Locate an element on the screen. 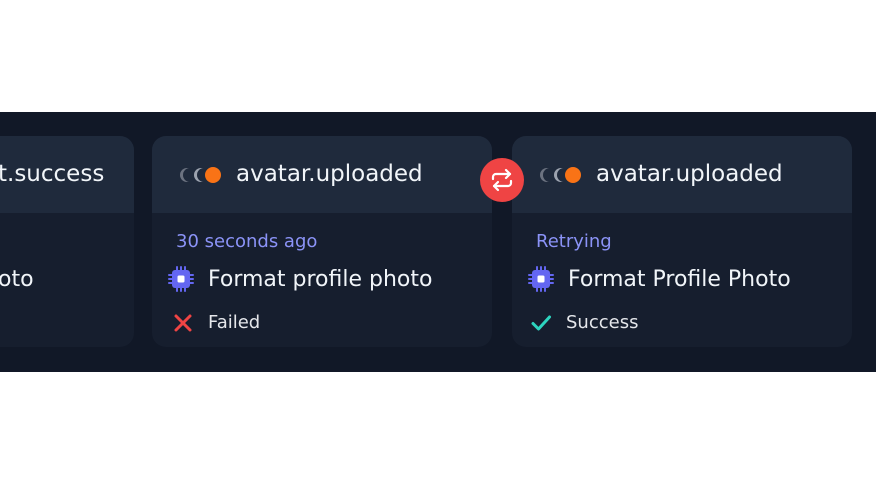  status-text: Success is located at coordinates (602, 322).